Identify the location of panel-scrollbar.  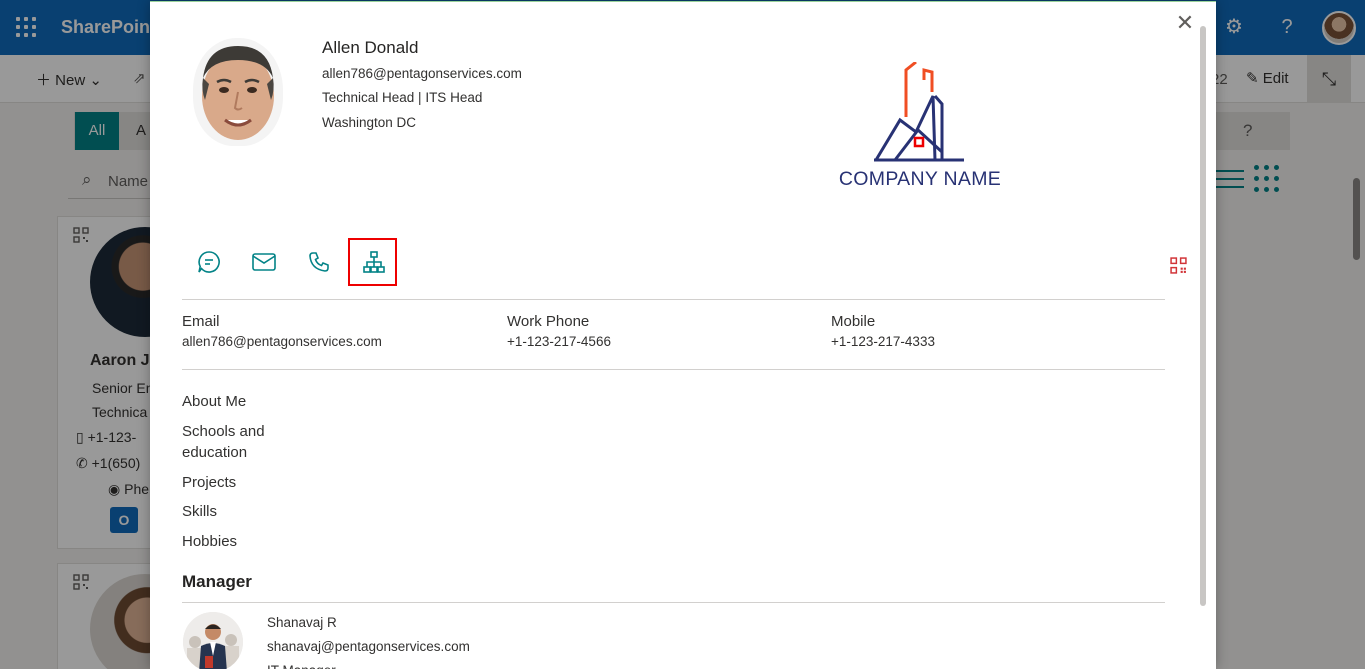
(1203, 316).